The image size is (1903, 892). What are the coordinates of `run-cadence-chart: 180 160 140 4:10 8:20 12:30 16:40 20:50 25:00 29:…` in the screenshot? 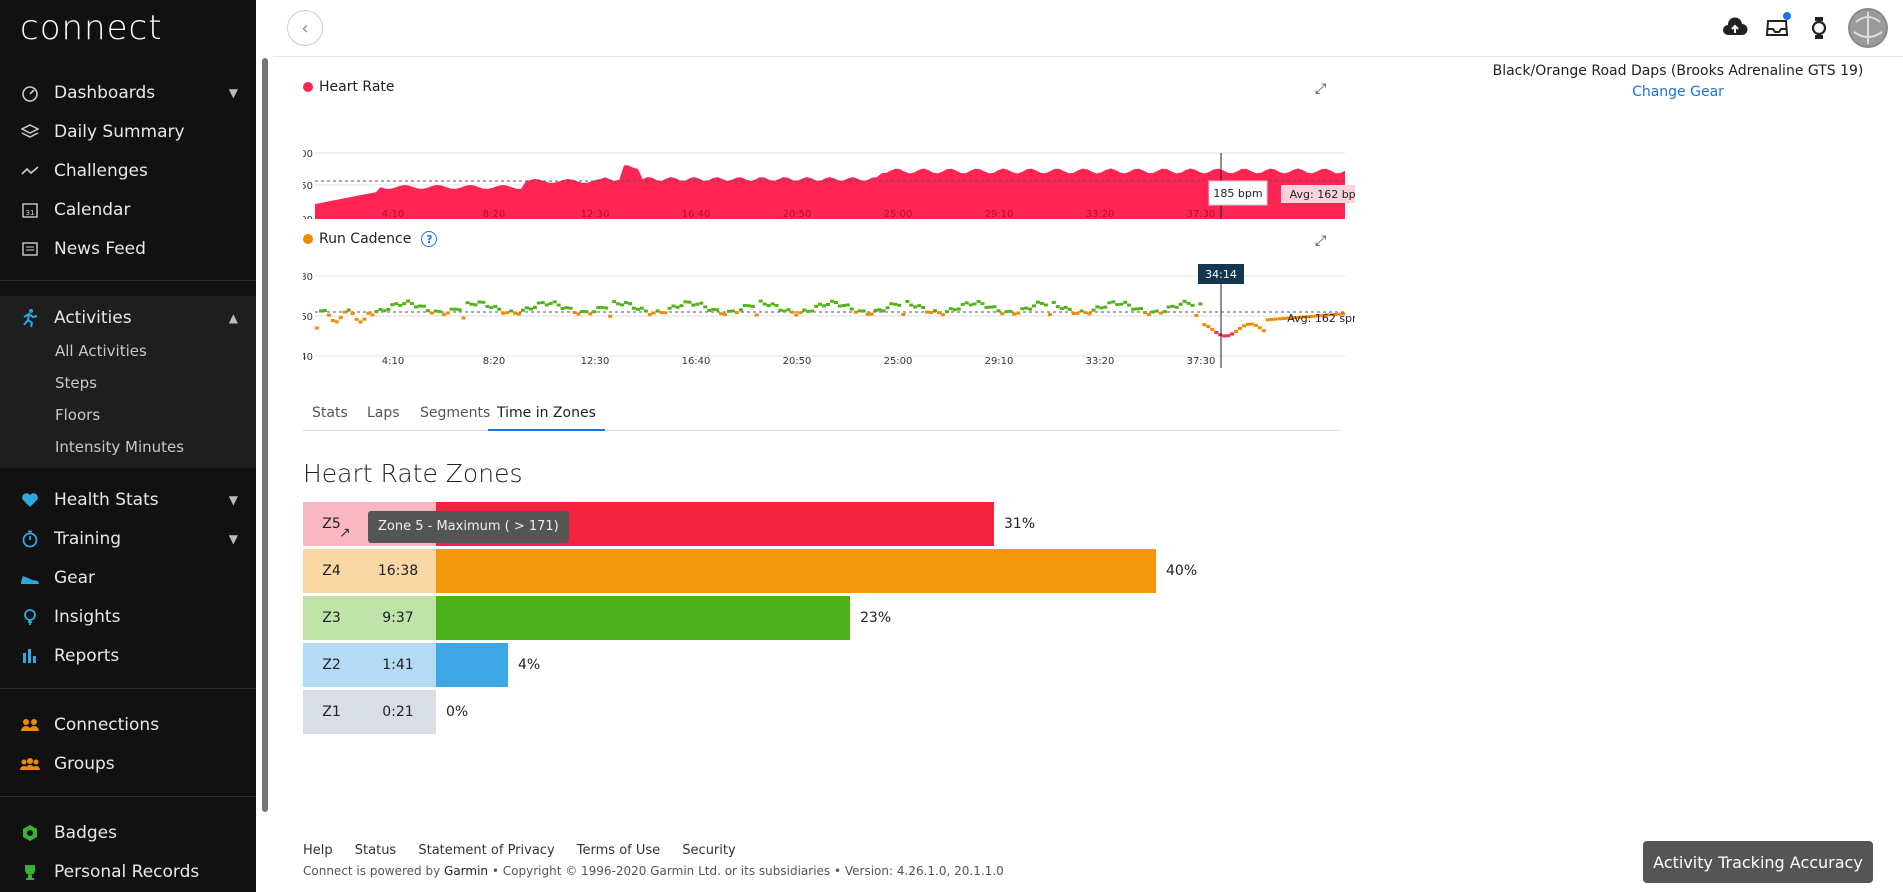 It's located at (829, 316).